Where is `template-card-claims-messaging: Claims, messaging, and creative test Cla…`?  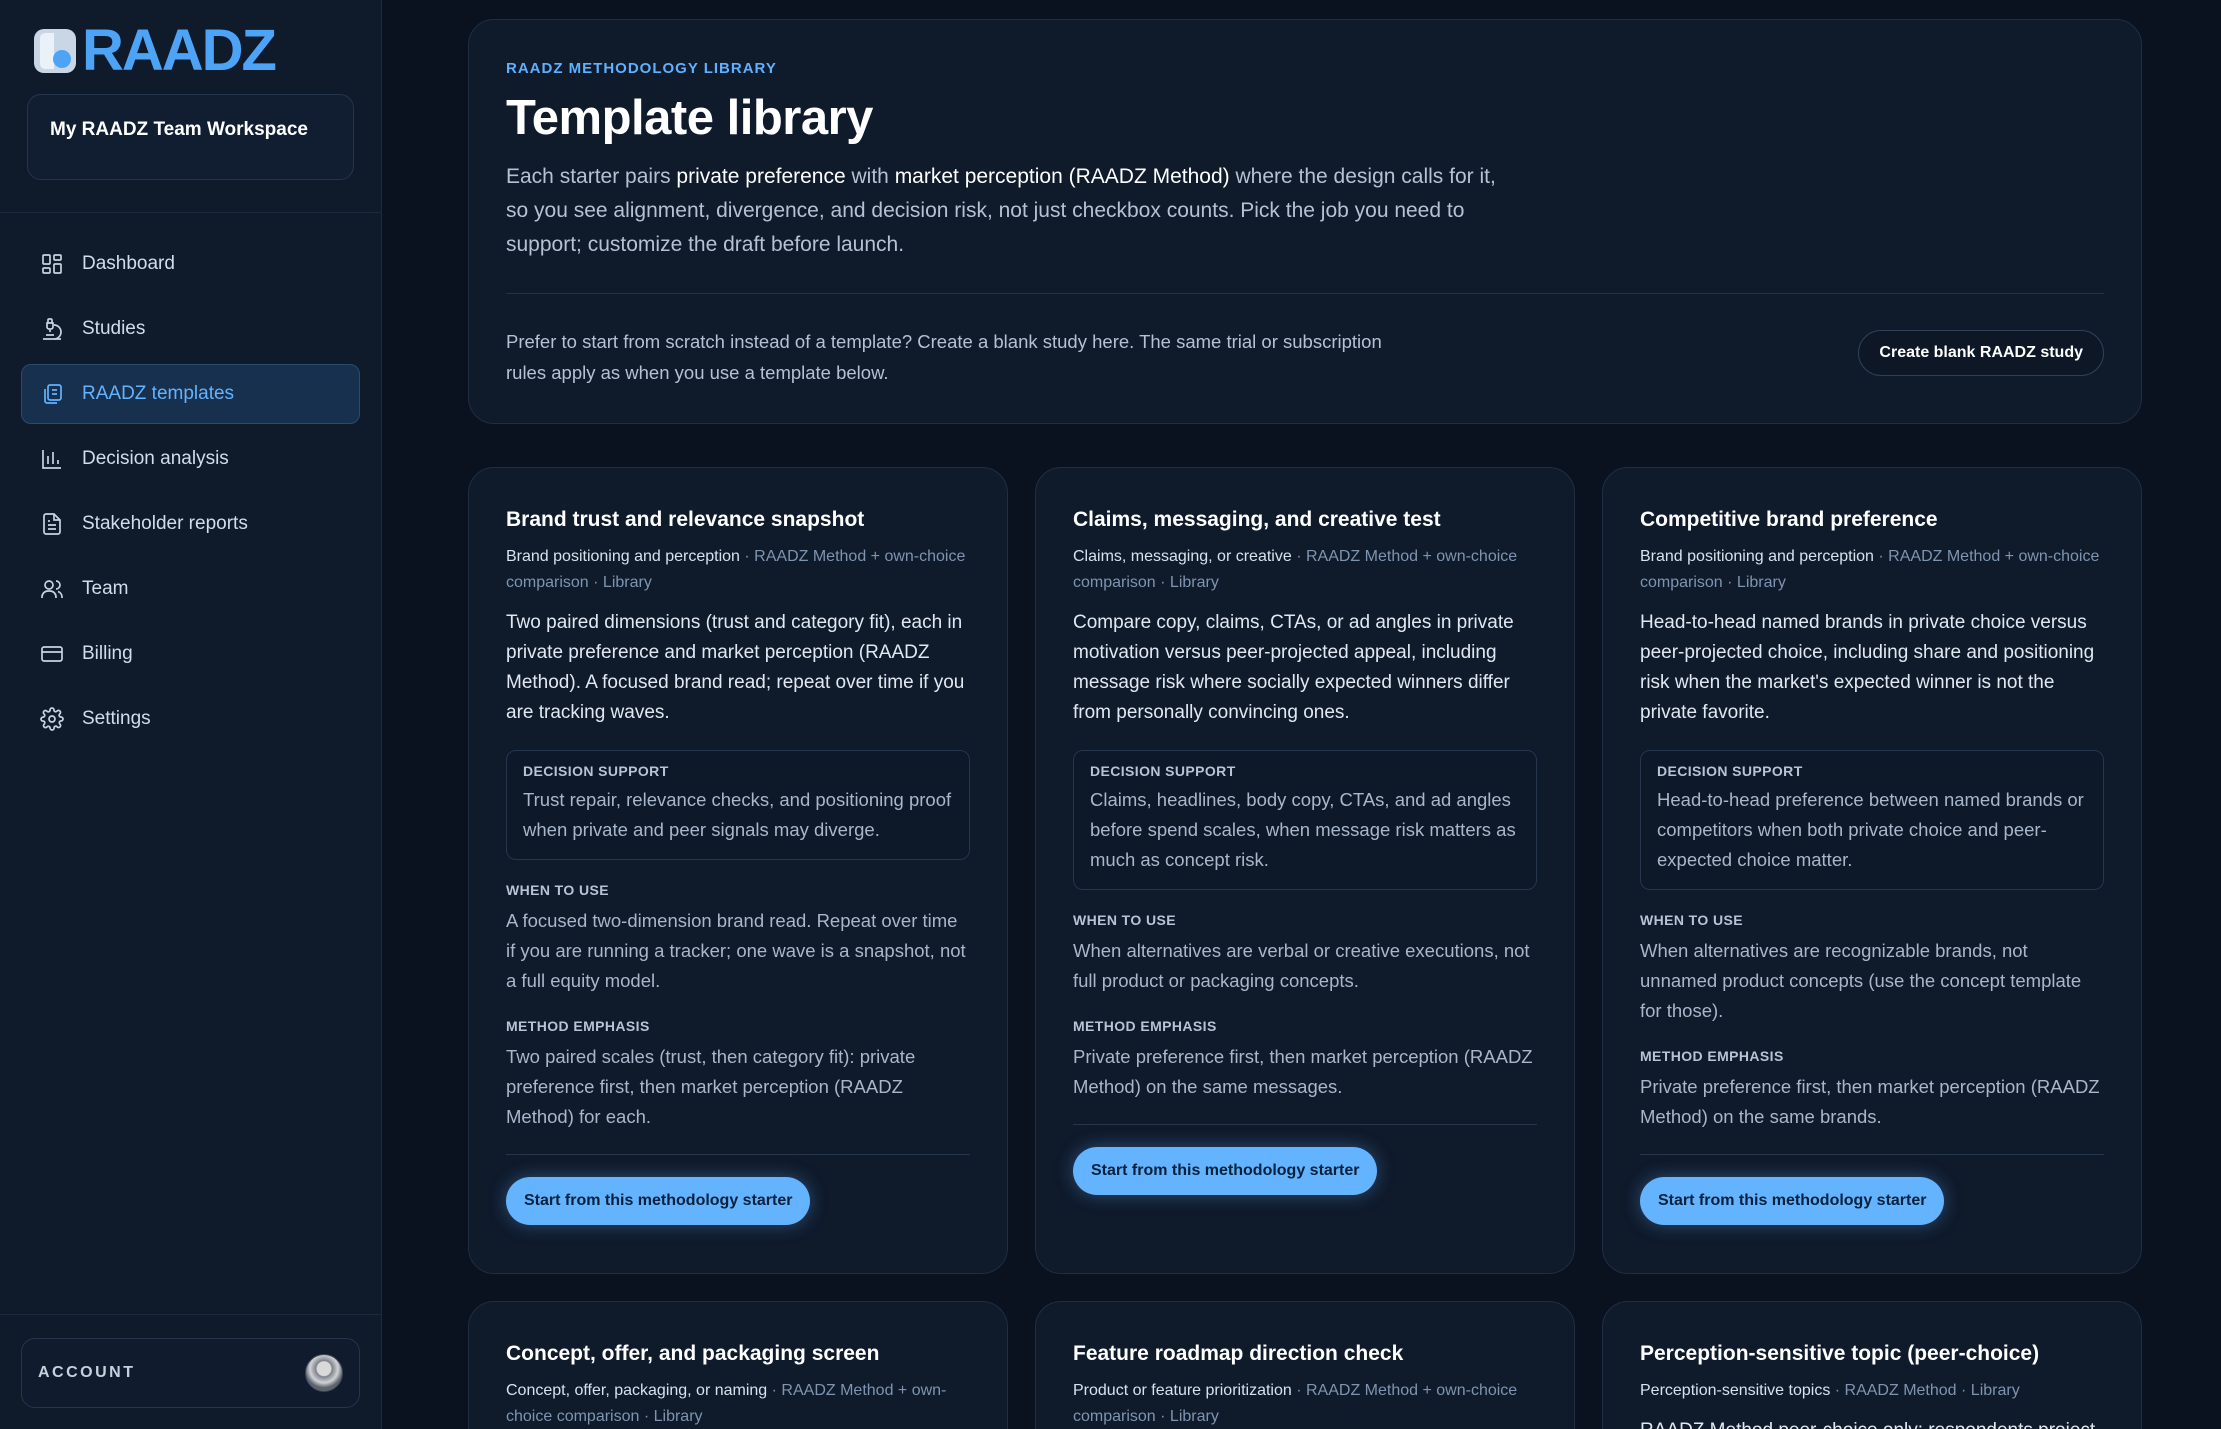
template-card-claims-messaging: Claims, messaging, and creative test Cla… is located at coordinates (1305, 870).